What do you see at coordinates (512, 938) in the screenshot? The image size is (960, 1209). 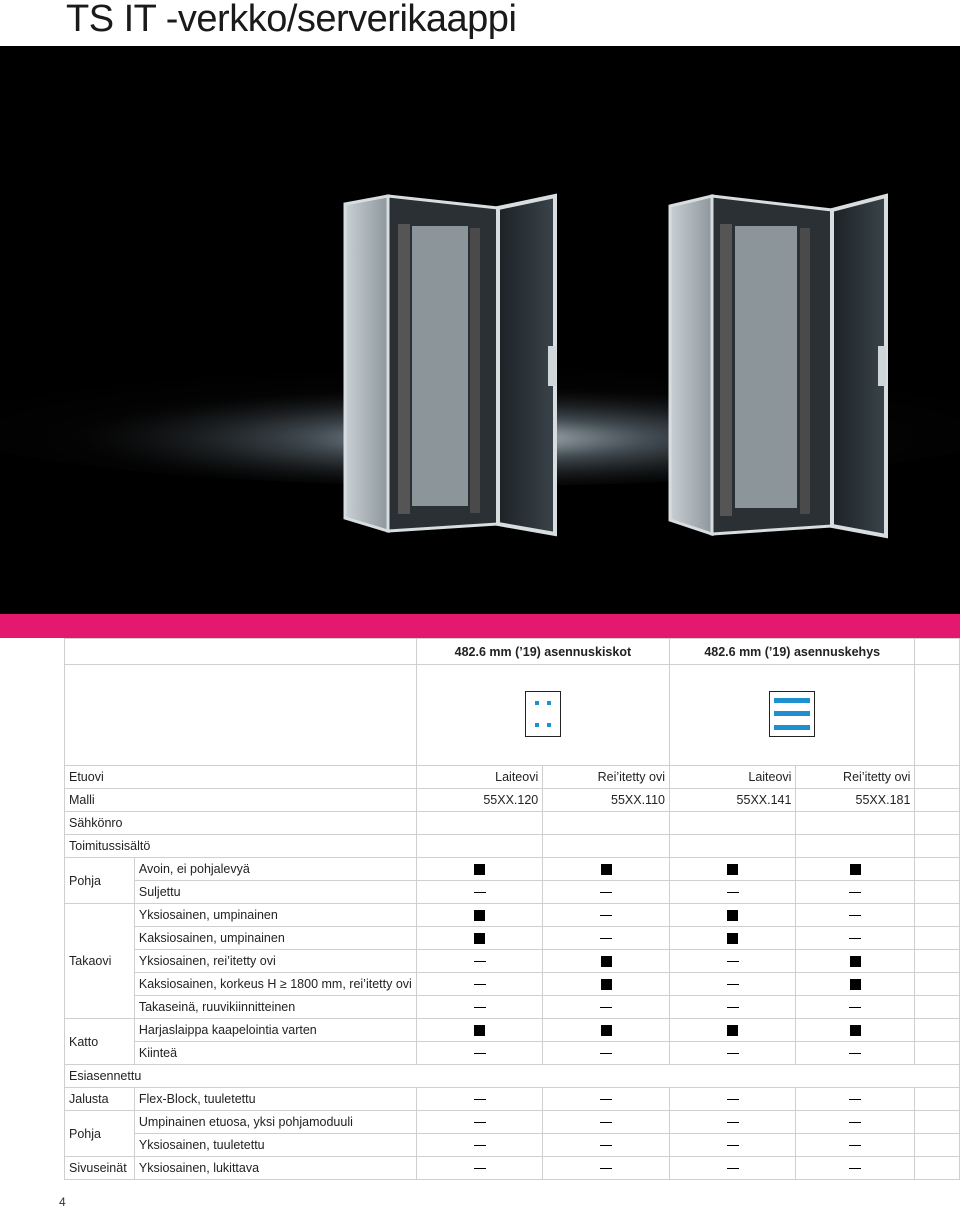 I see `table-row: Kaksiosainen, umpinainen` at bounding box center [512, 938].